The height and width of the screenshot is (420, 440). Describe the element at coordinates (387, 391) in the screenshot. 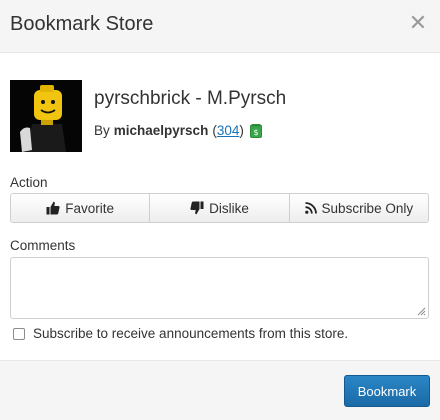

I see `bookmark-button: Bookmark` at that location.